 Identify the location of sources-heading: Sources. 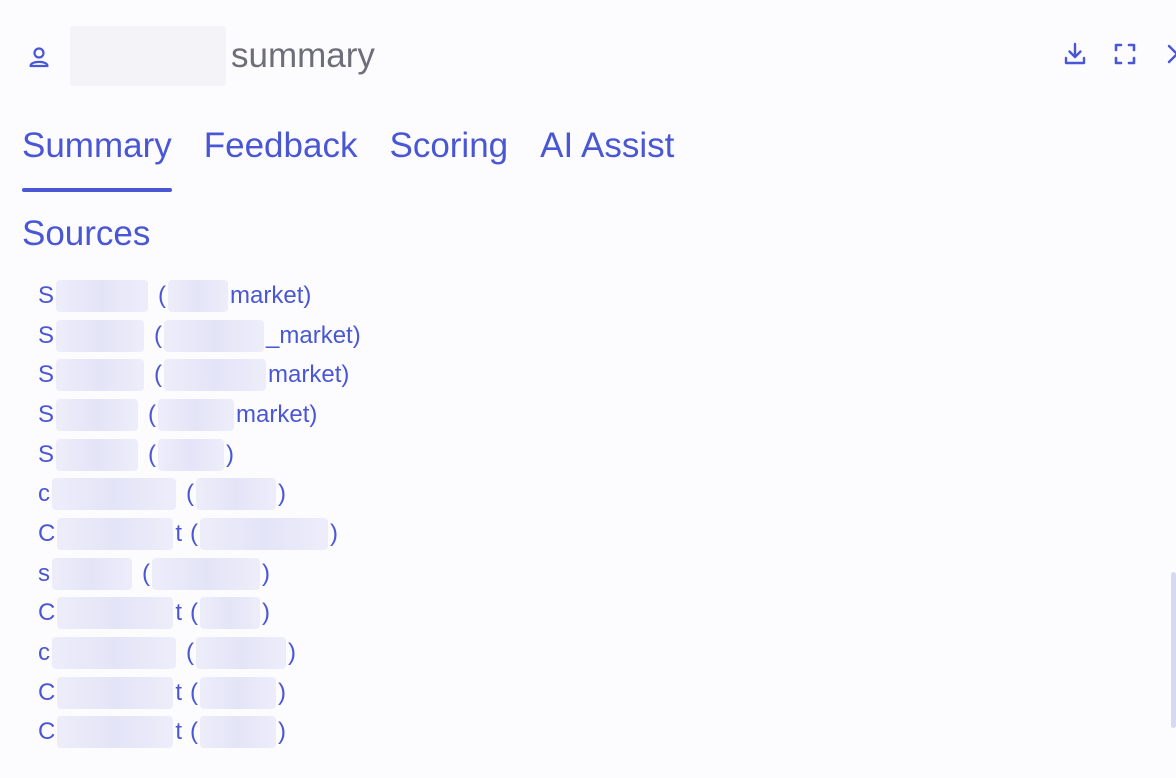
(86, 233).